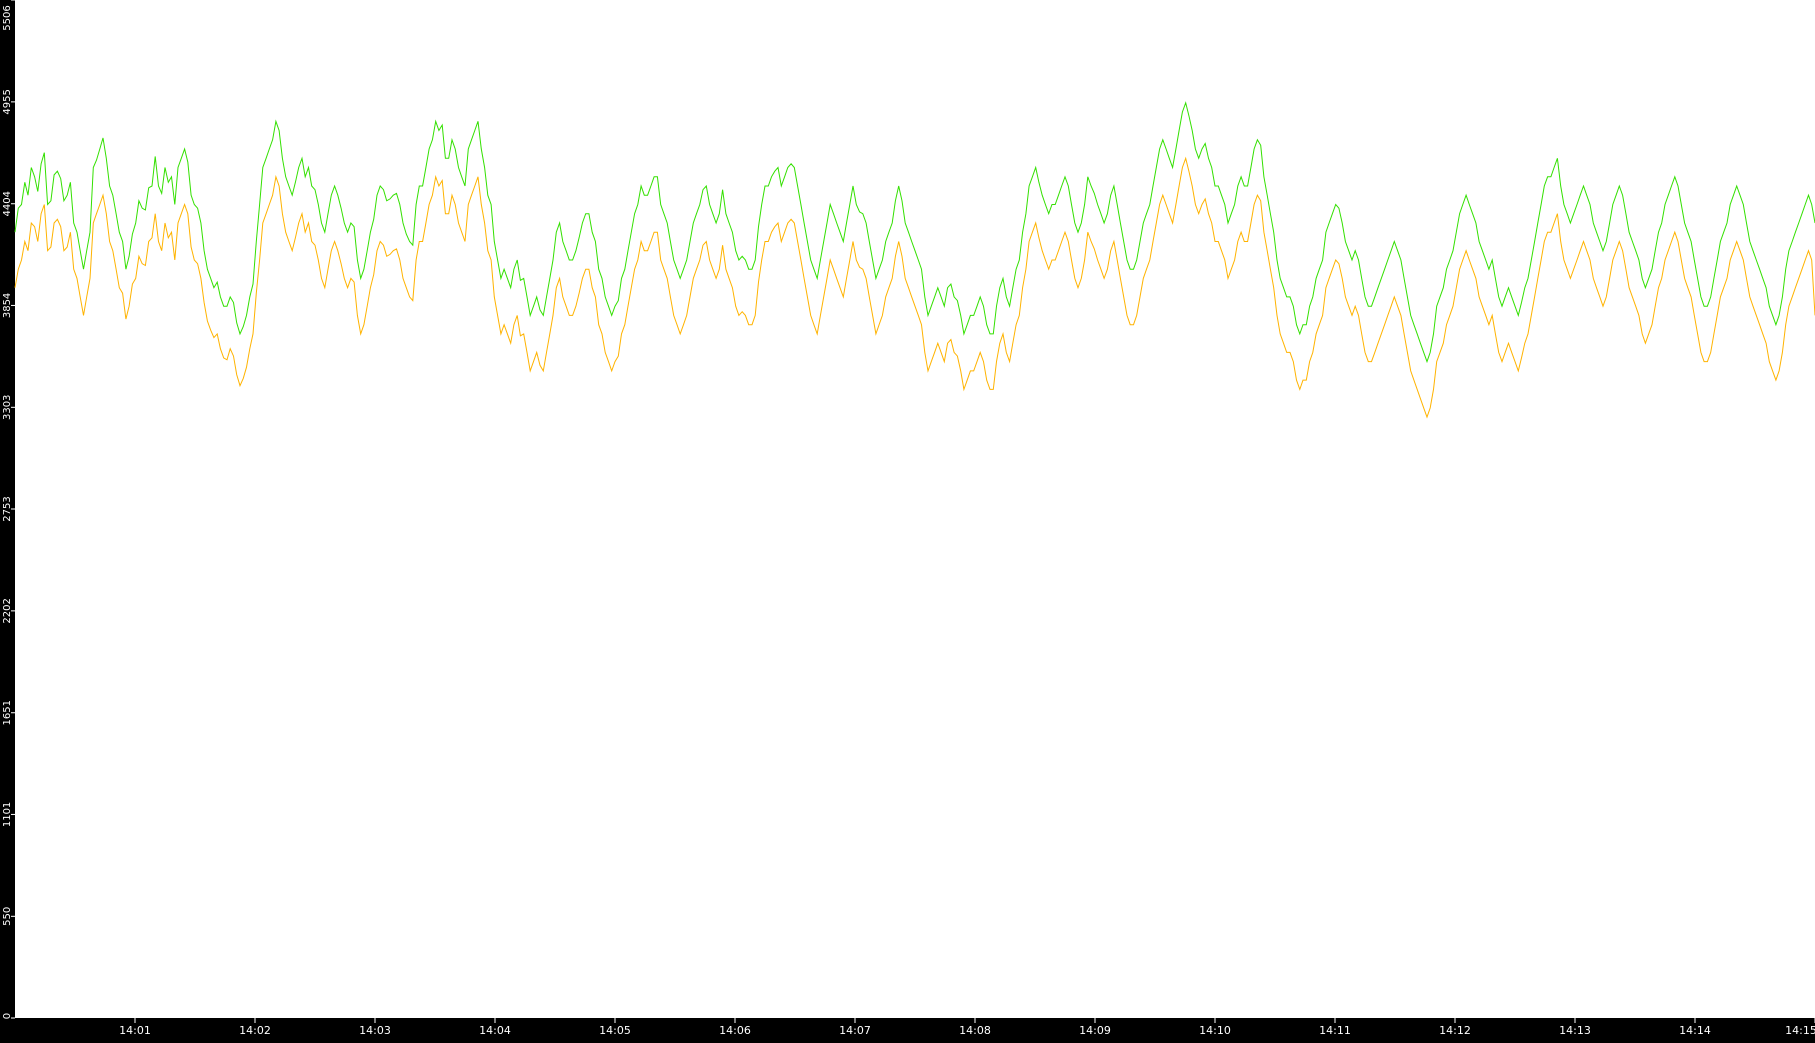 The width and height of the screenshot is (1815, 1043). Describe the element at coordinates (7, 1016) in the screenshot. I see `y-tick-label: 0` at that location.